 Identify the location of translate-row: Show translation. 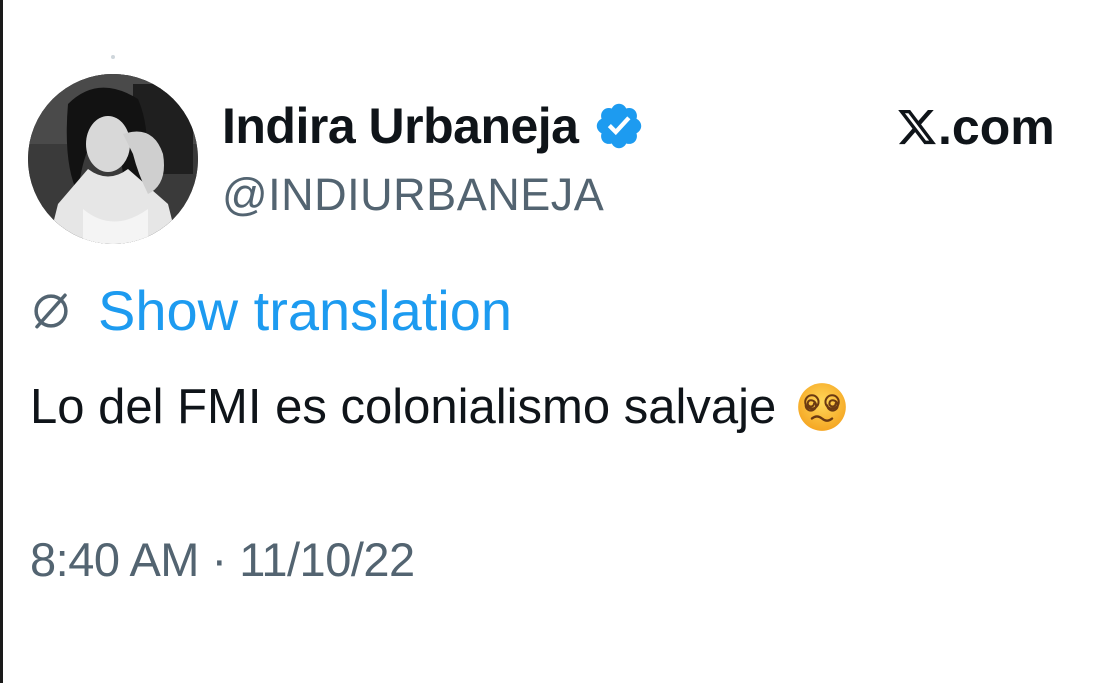
(271, 311).